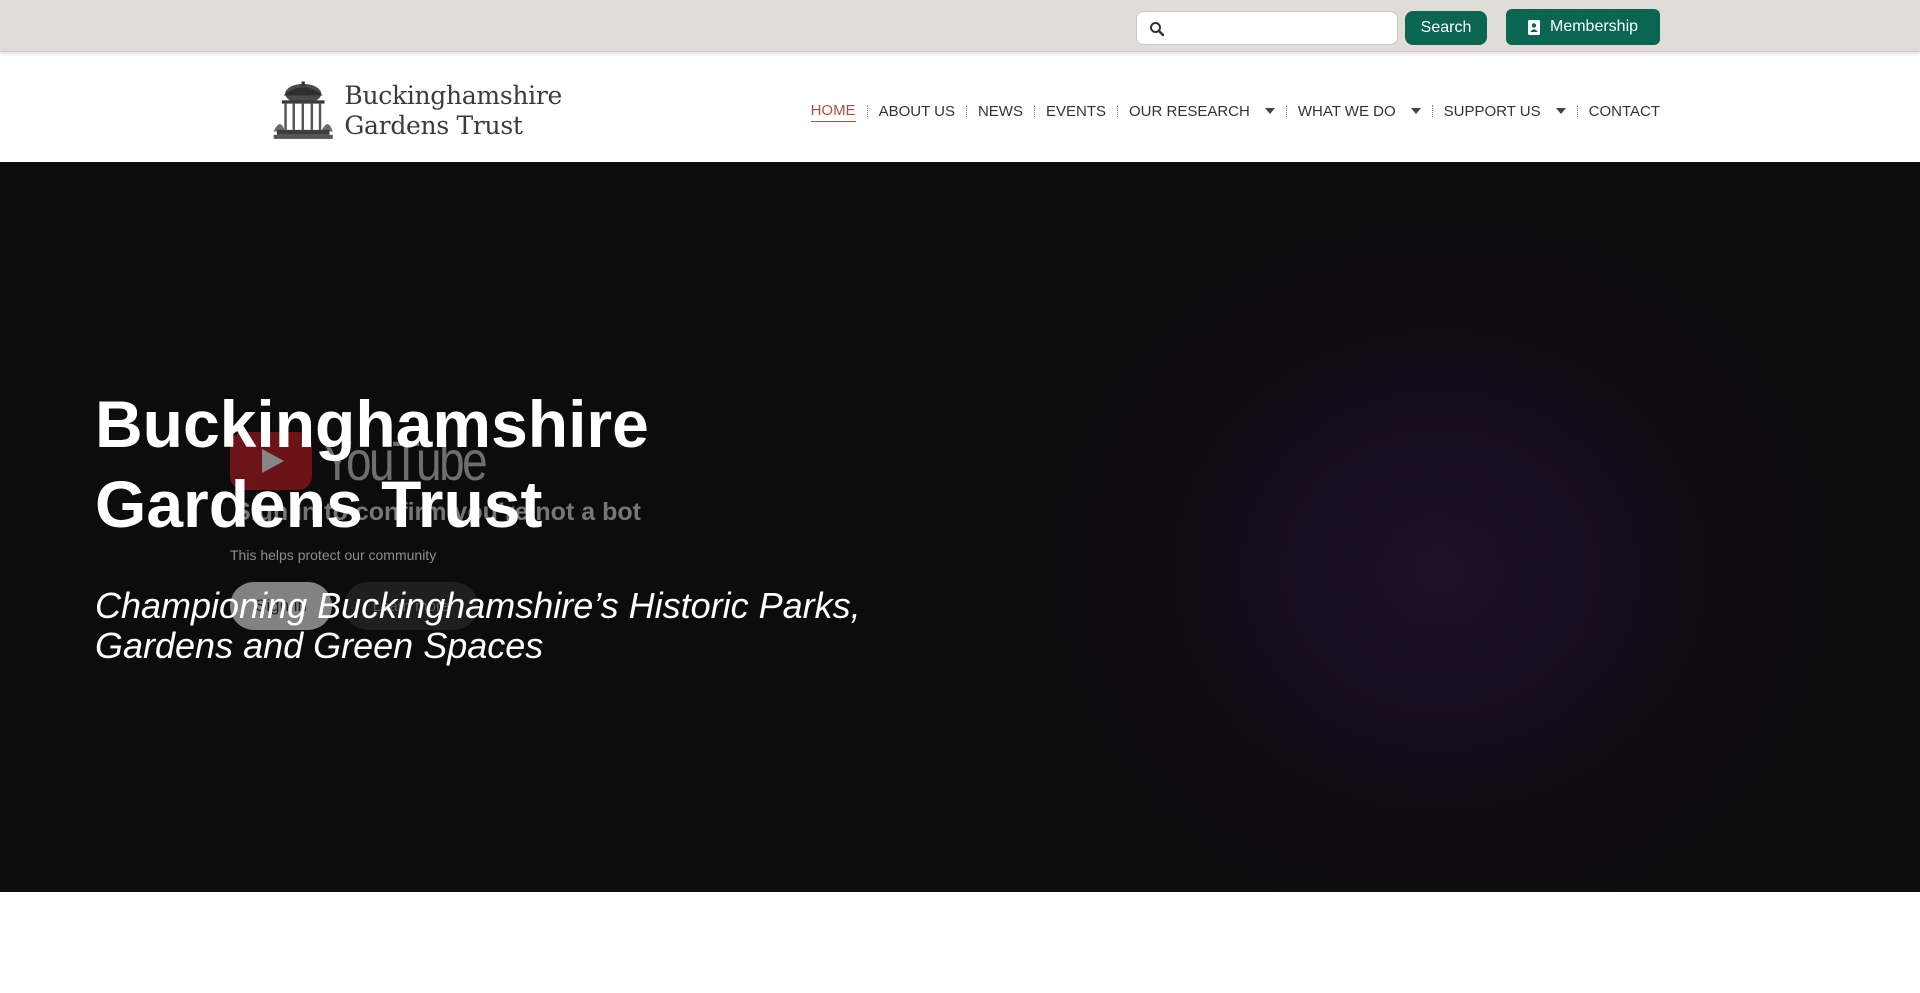 The width and height of the screenshot is (1920, 993). Describe the element at coordinates (372, 424) in the screenshot. I see `hero-title-line-1: Buckinghamshire` at that location.